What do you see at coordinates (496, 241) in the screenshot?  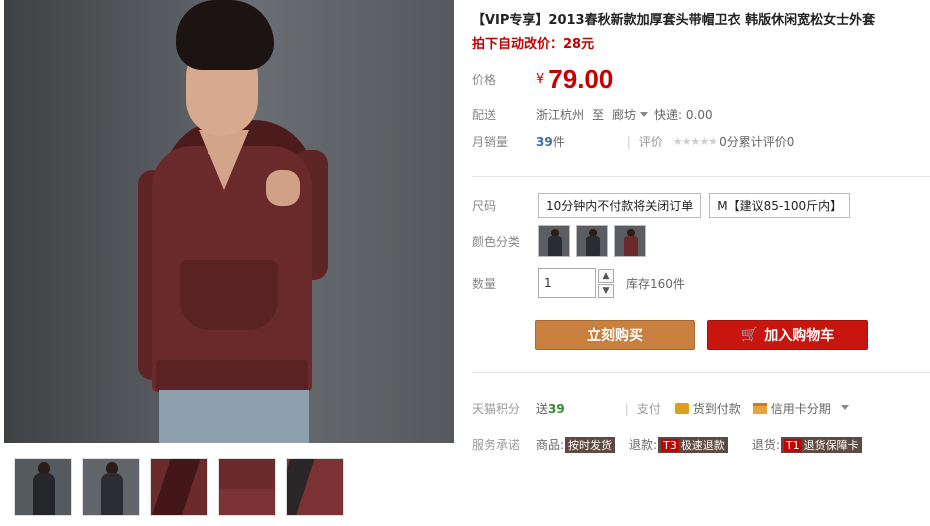 I see `color-label: 颜色分类` at bounding box center [496, 241].